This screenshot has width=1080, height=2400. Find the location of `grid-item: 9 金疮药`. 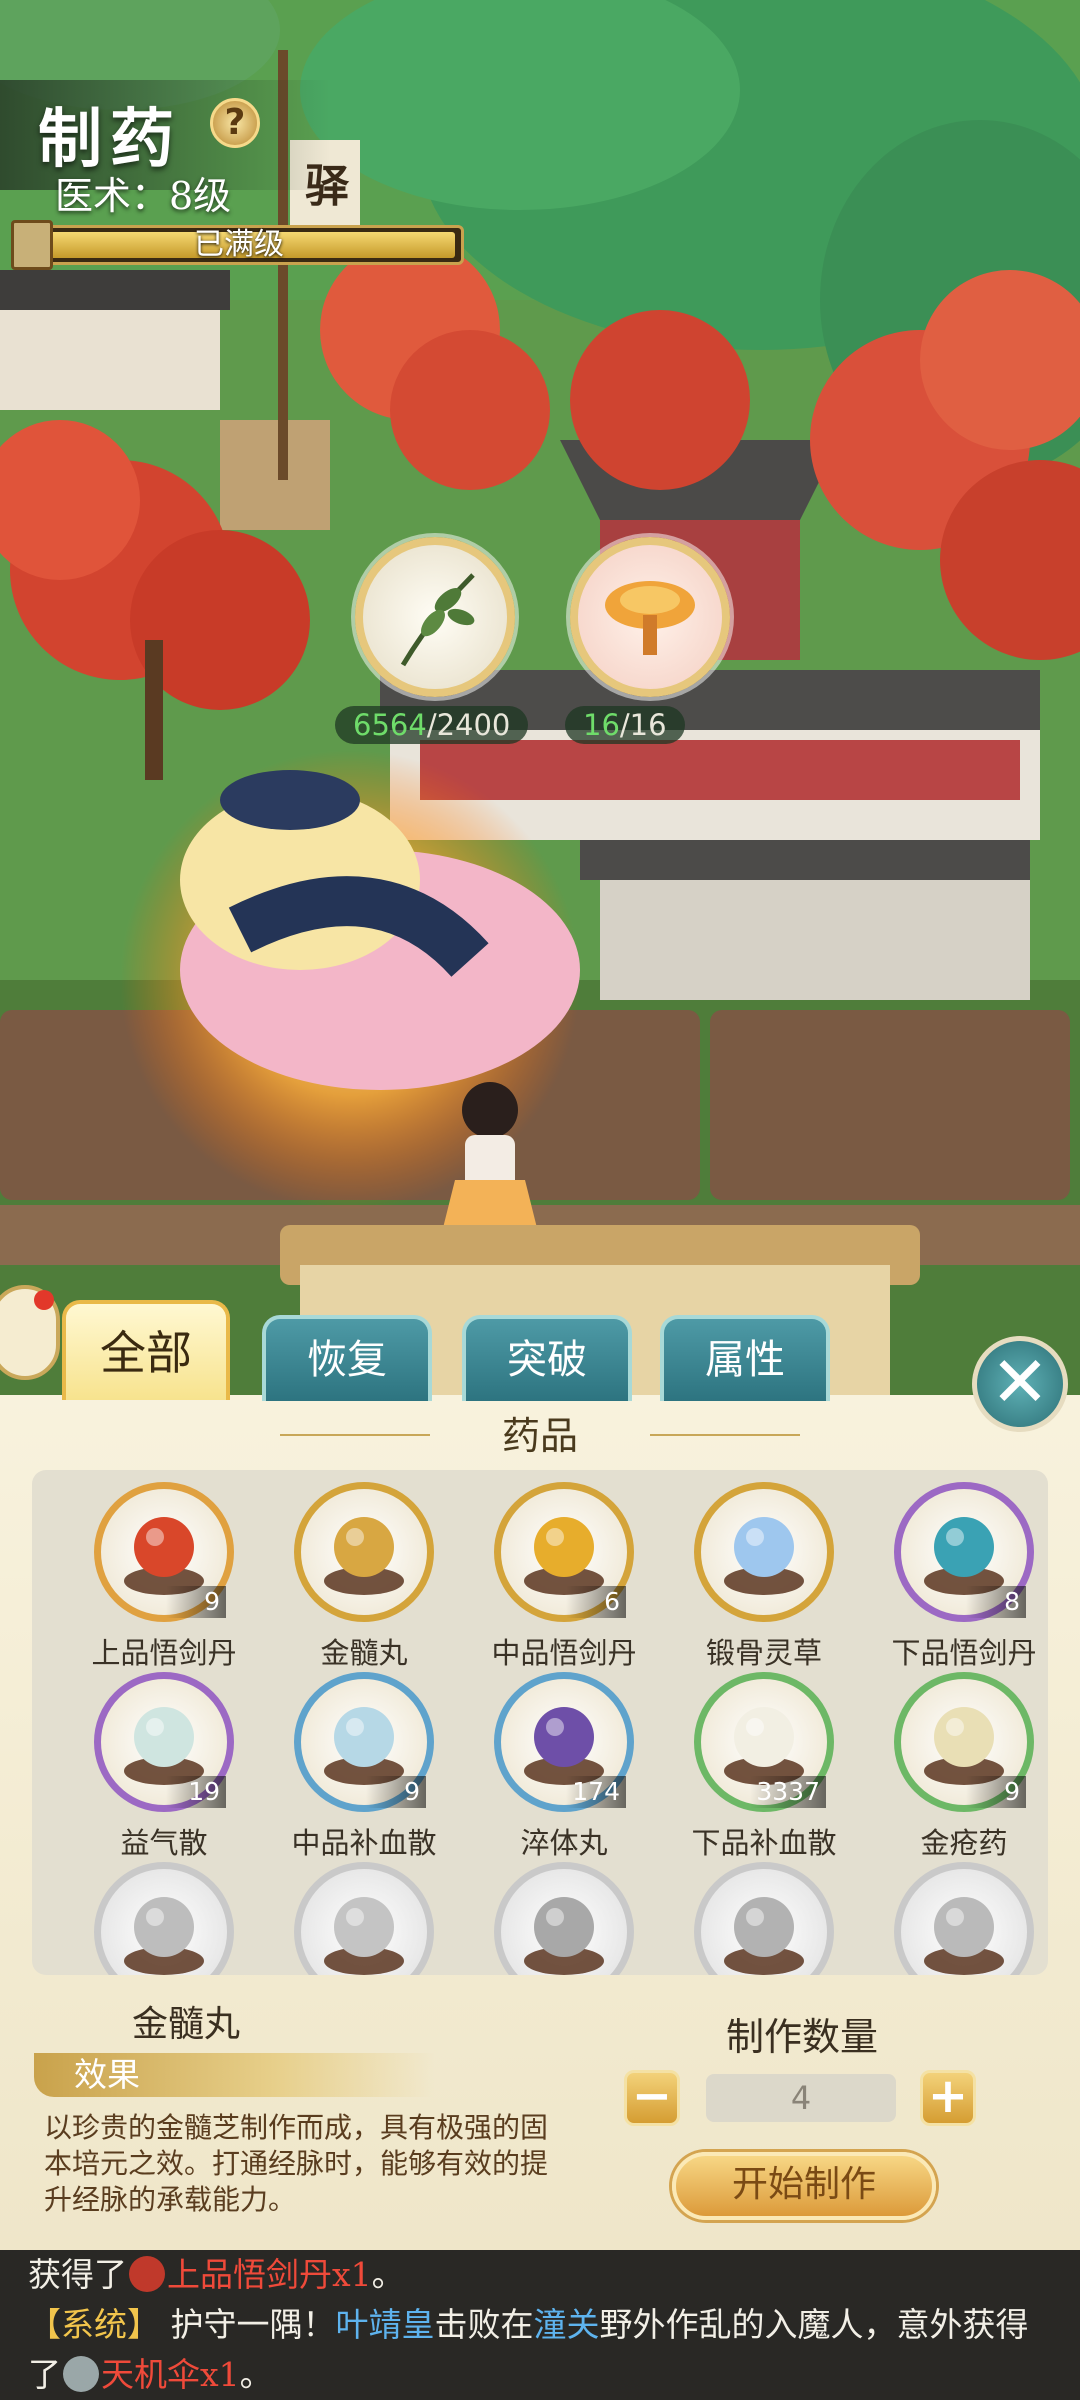

grid-item: 9 金疮药 is located at coordinates (951, 1760).